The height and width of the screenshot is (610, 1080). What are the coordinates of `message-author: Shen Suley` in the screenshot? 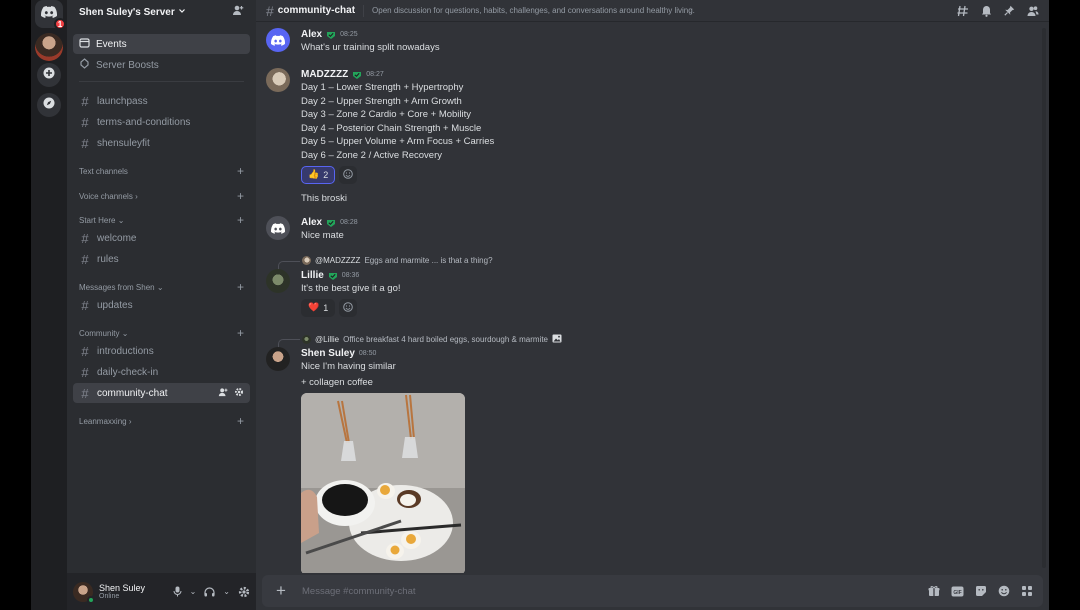 It's located at (328, 353).